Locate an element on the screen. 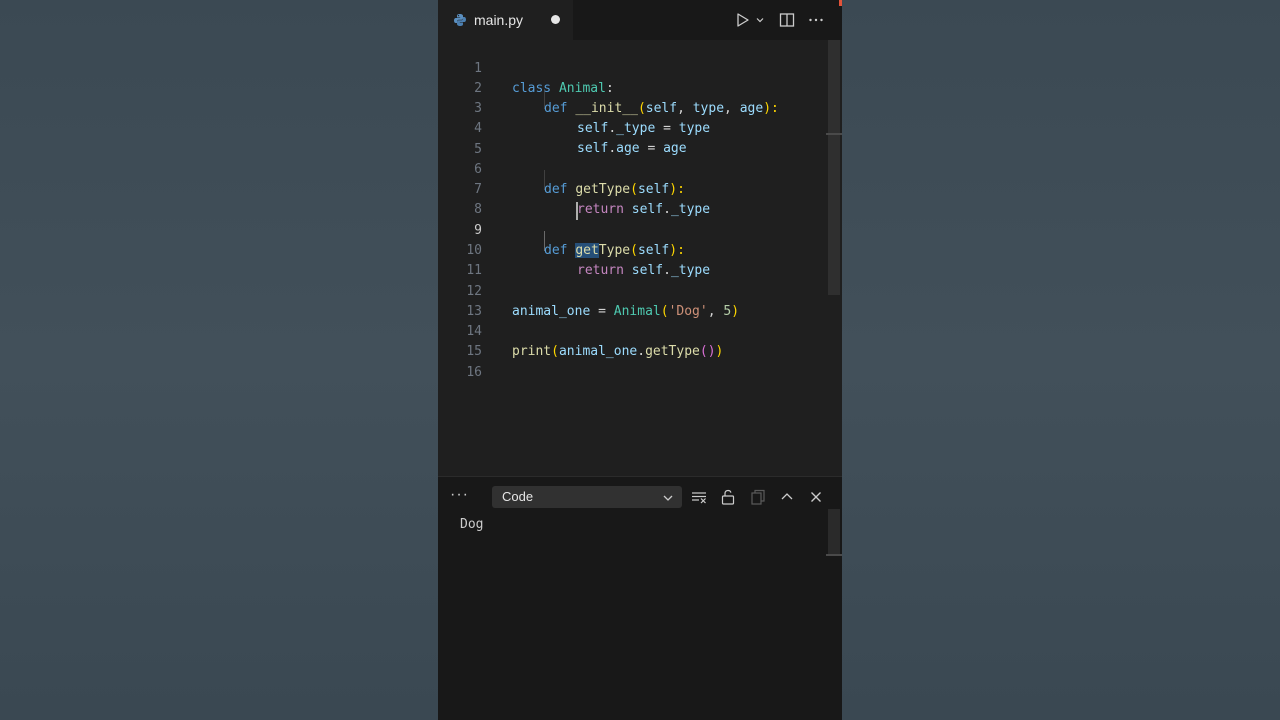  tab-main-py: main.py is located at coordinates (505, 20).